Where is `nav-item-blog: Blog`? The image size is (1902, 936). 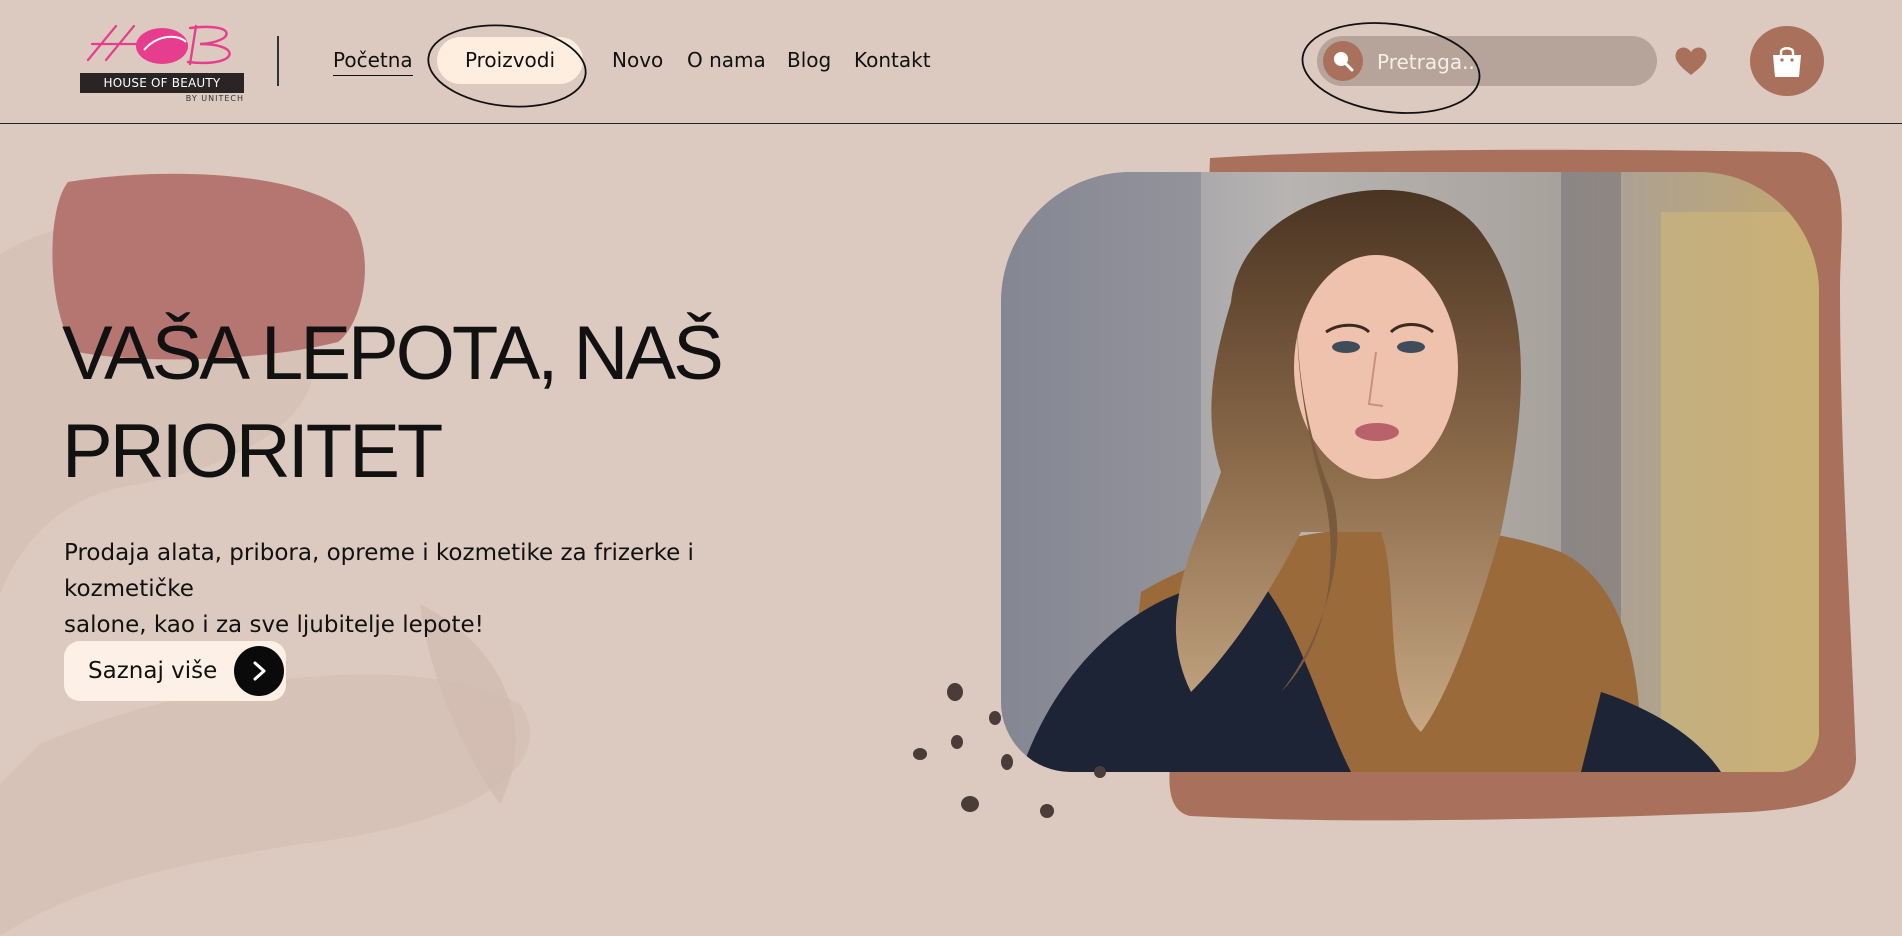
nav-item-blog: Blog is located at coordinates (809, 60).